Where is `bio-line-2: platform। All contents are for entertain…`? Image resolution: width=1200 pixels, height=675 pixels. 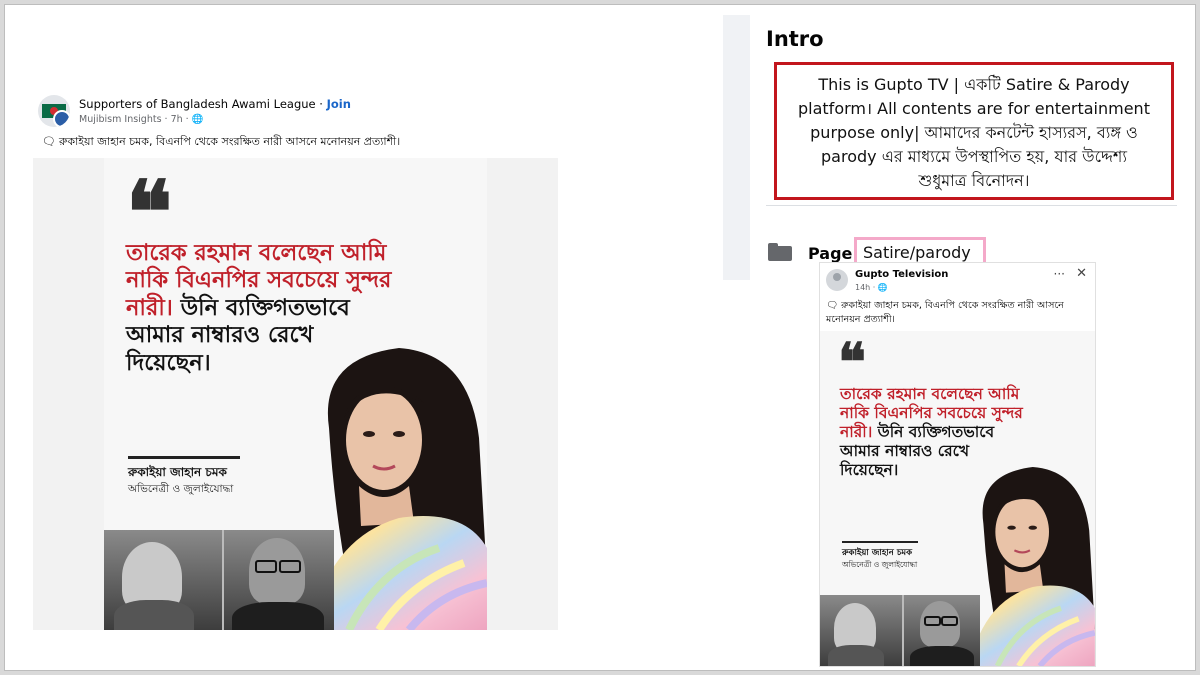 bio-line-2: platform। All contents are for entertain… is located at coordinates (974, 108).